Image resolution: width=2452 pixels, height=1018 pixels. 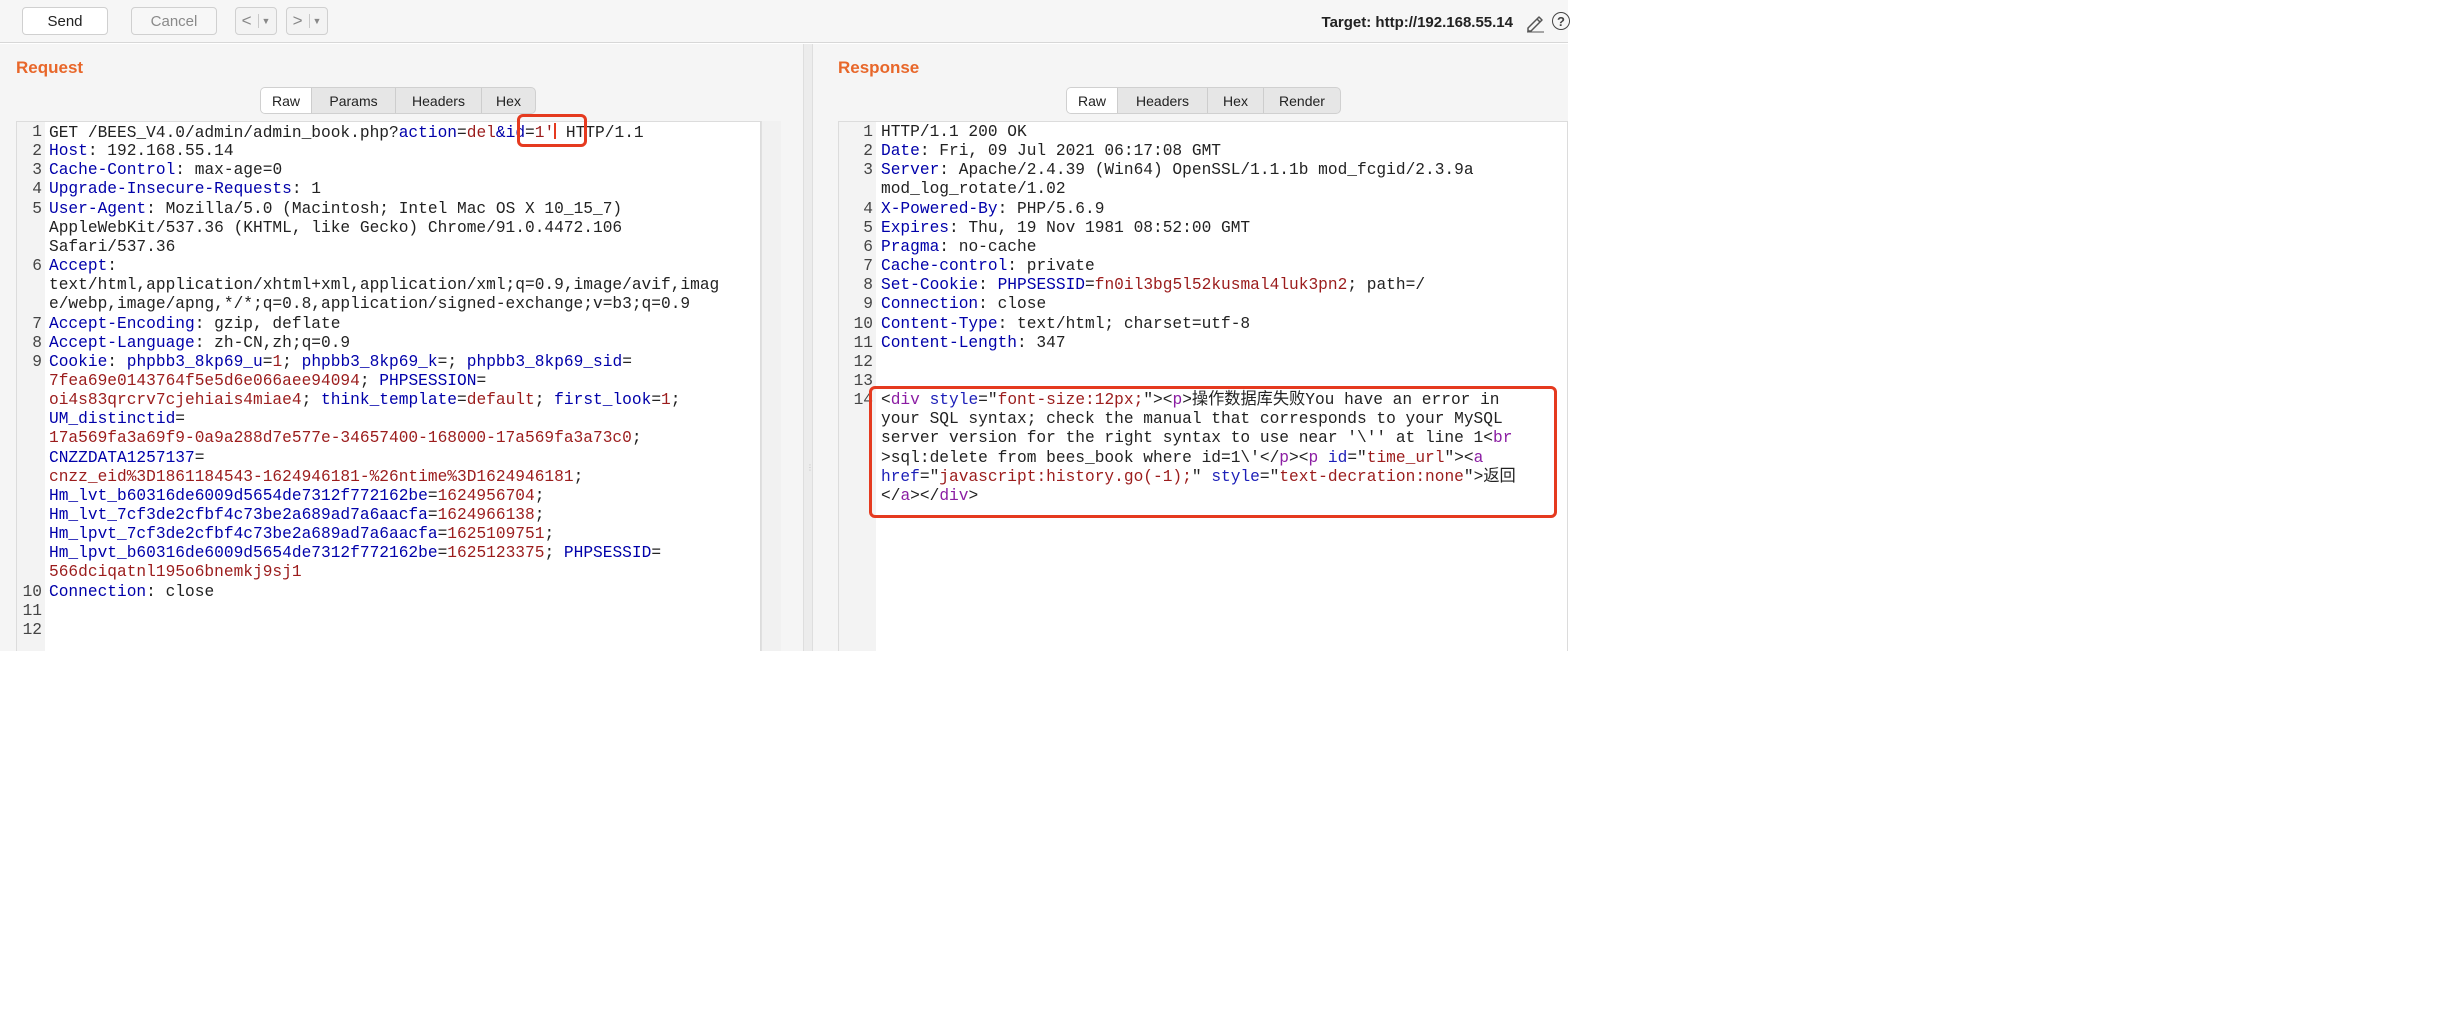 I want to click on response-title: Response, so click(x=879, y=67).